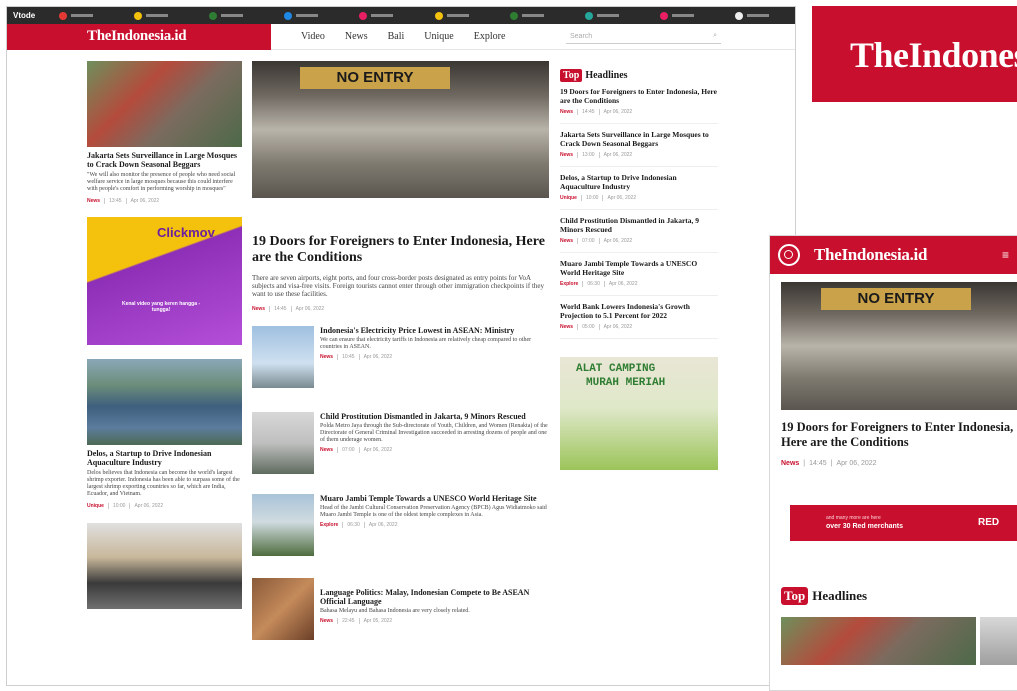  Describe the element at coordinates (592, 198) in the screenshot. I see `article-time: 10:00` at that location.